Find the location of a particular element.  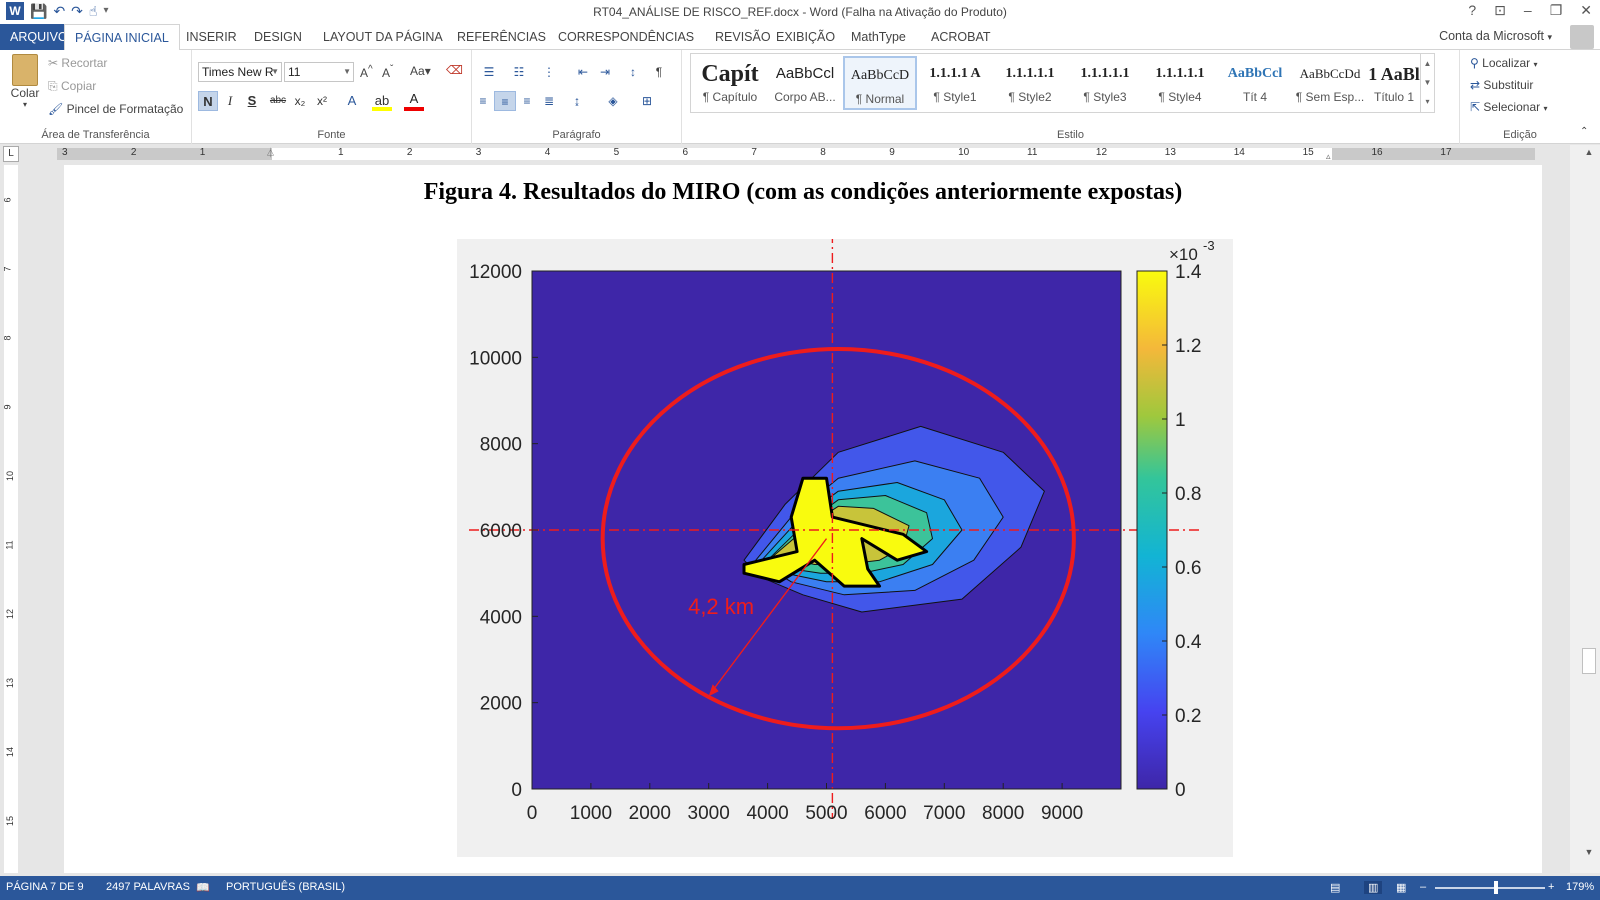

change-case-button: Aa▾ is located at coordinates (420, 71).